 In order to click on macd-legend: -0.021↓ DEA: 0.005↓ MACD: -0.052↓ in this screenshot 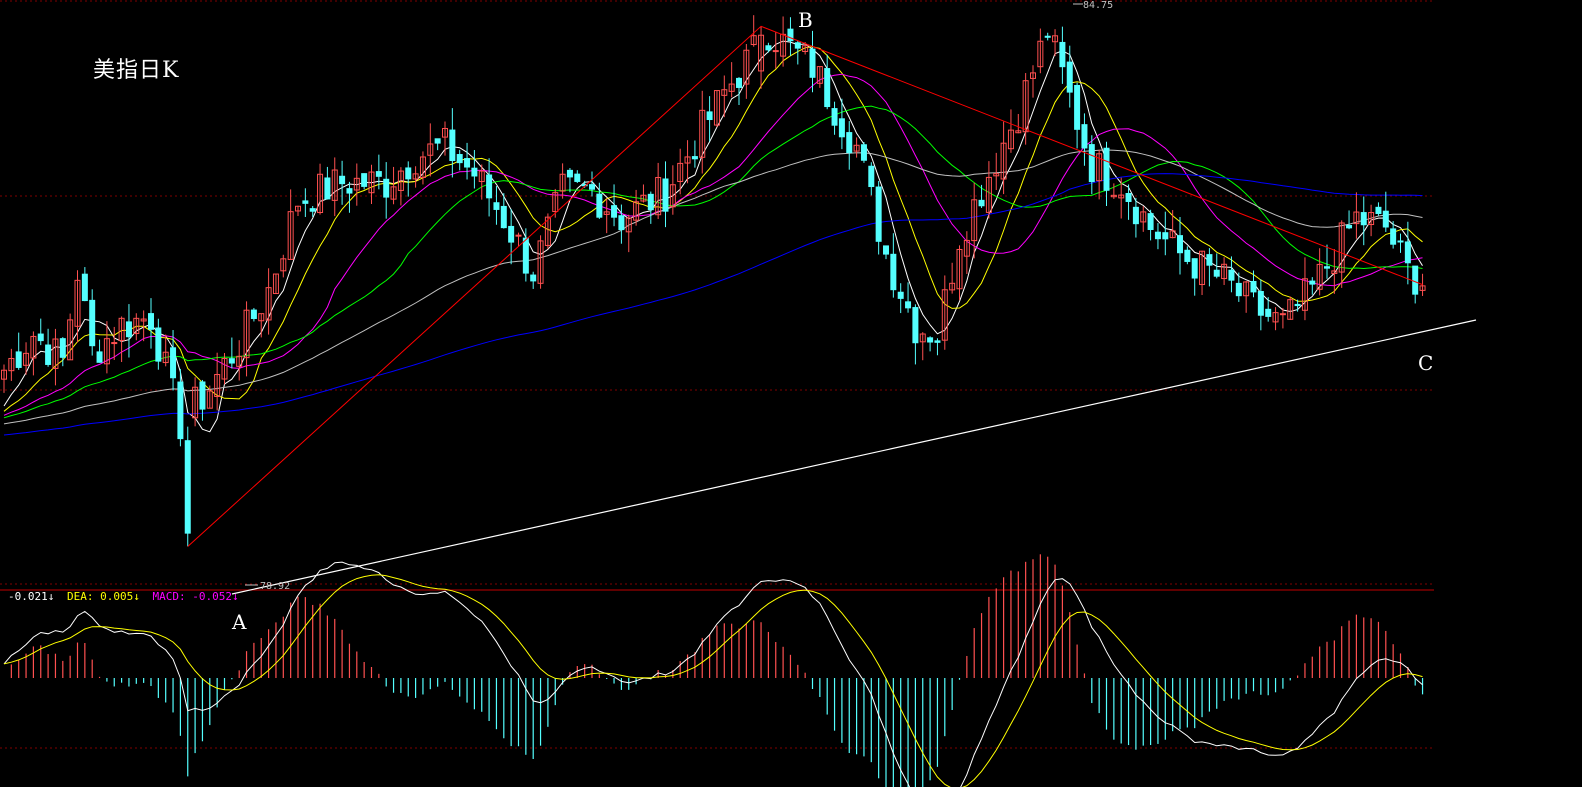, I will do `click(126, 596)`.